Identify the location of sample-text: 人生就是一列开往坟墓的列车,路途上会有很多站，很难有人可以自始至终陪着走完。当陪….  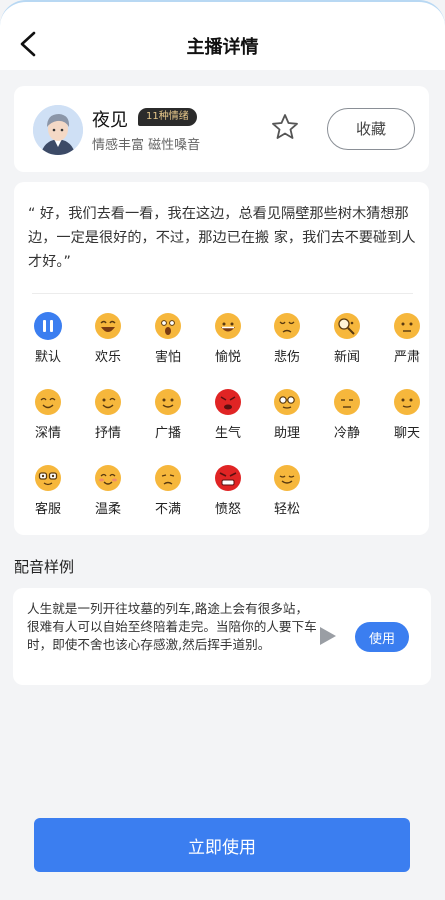
(172, 626).